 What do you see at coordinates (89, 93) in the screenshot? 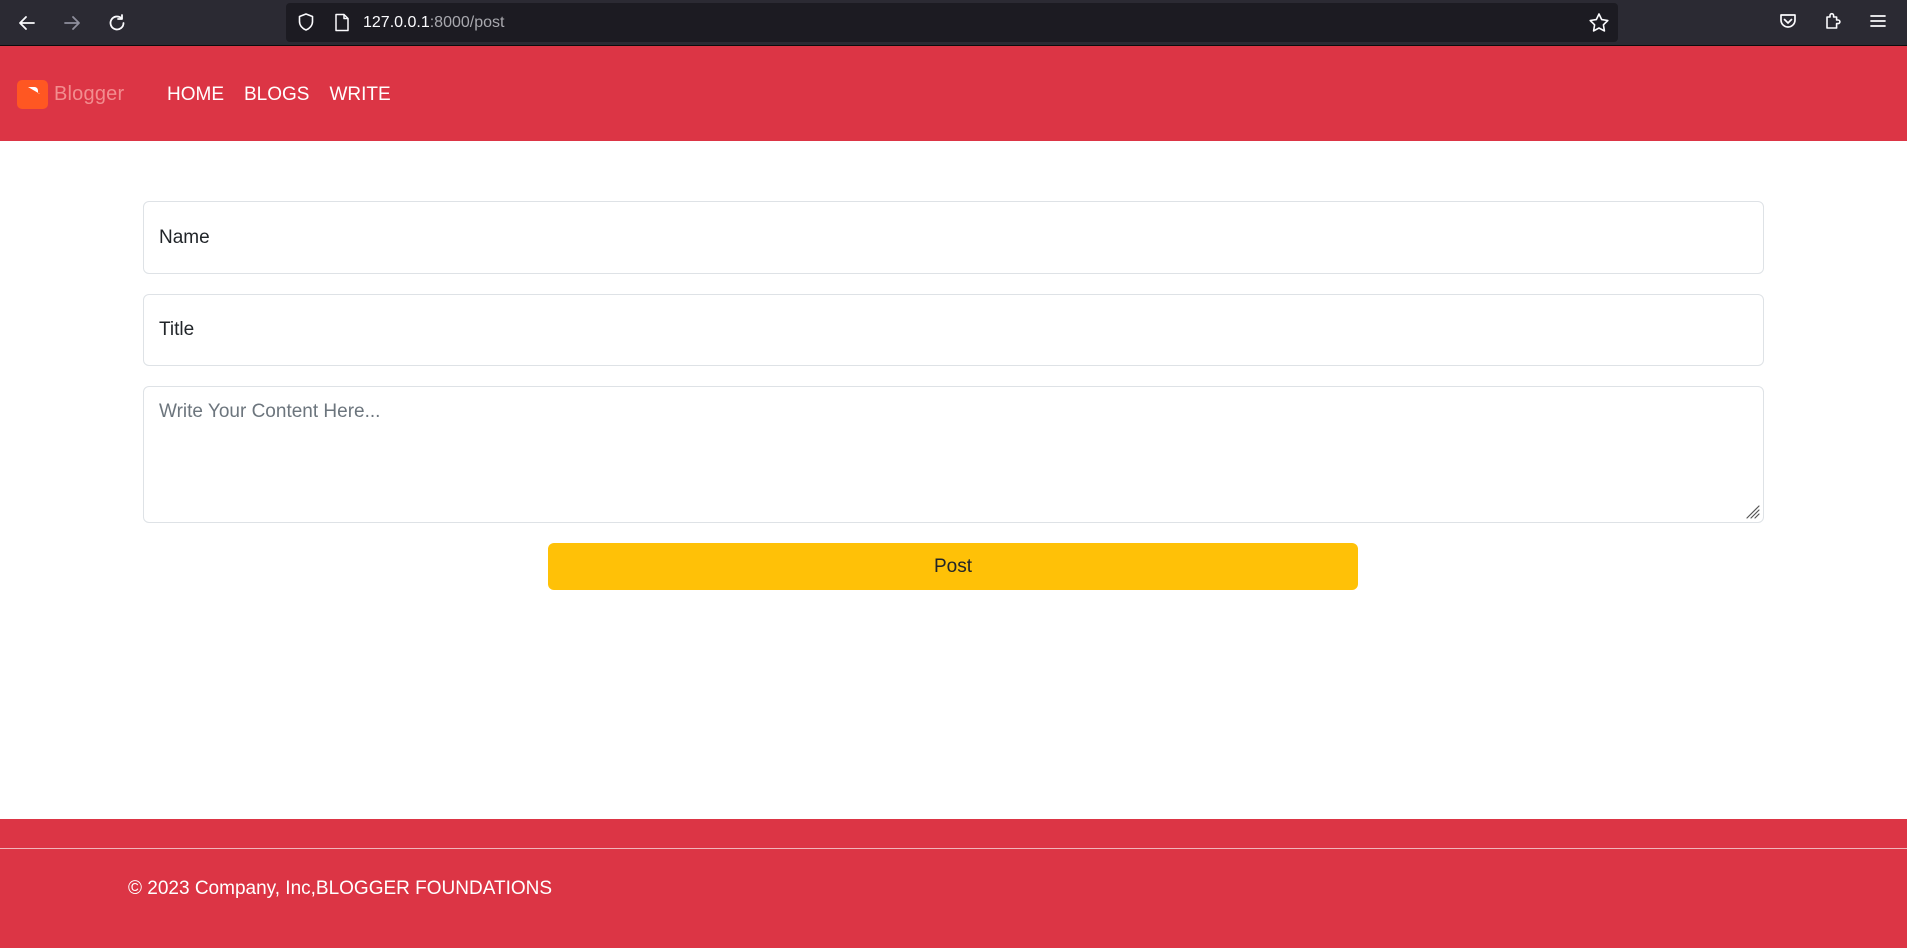
I see `logo-text: Blogger` at bounding box center [89, 93].